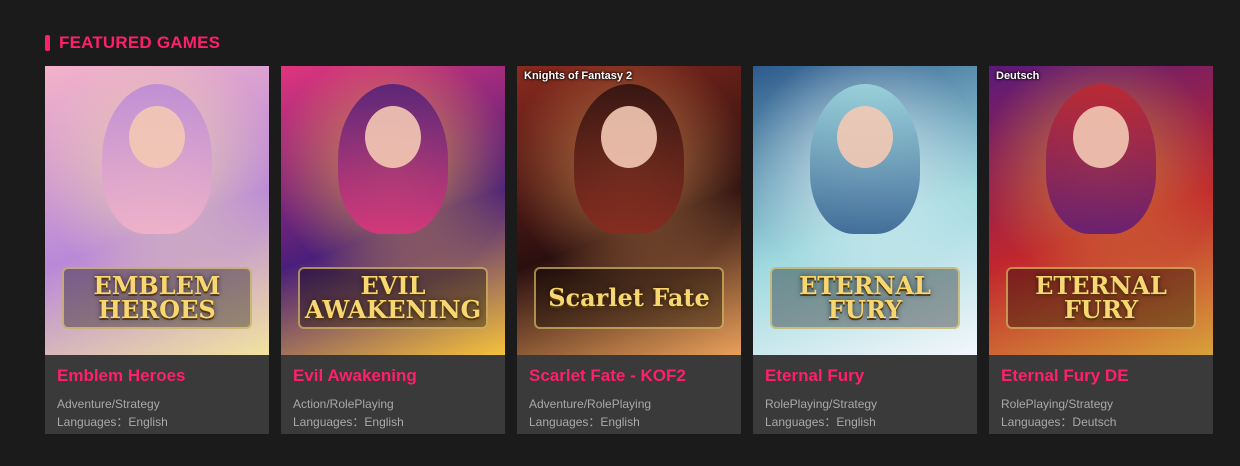  What do you see at coordinates (157, 210) in the screenshot?
I see `game-cover-art: EMBLEM HEROES` at bounding box center [157, 210].